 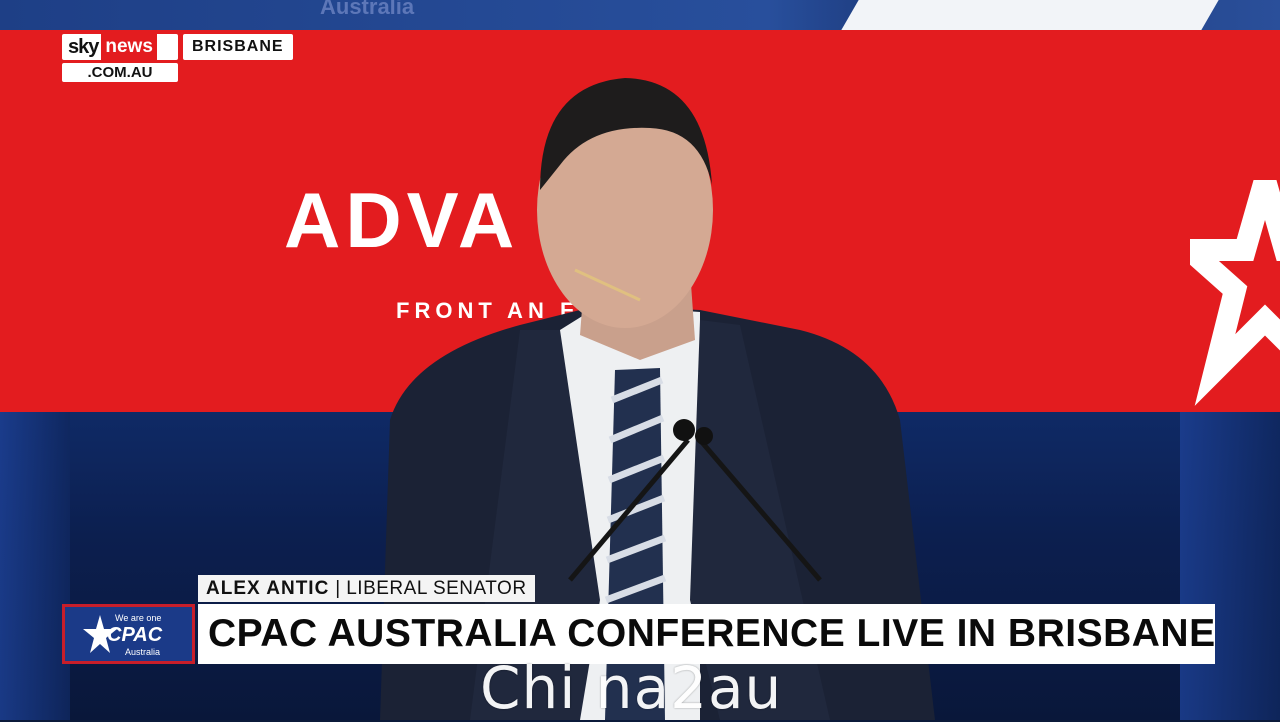 I want to click on sky-news-logo: sky news .COM.AU, so click(x=120, y=58).